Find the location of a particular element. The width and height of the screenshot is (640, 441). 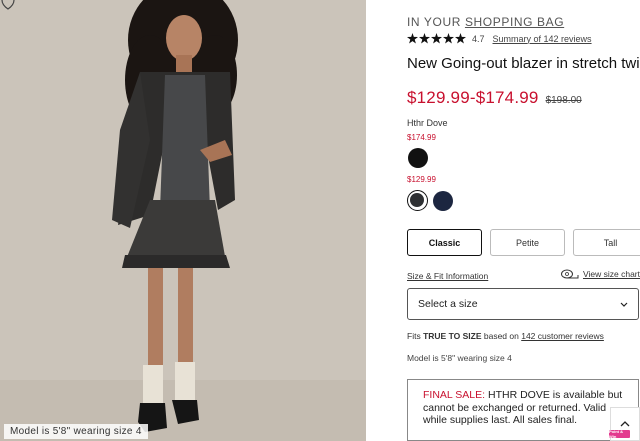

fit-tabs: Classic Petite Tall is located at coordinates (523, 242).